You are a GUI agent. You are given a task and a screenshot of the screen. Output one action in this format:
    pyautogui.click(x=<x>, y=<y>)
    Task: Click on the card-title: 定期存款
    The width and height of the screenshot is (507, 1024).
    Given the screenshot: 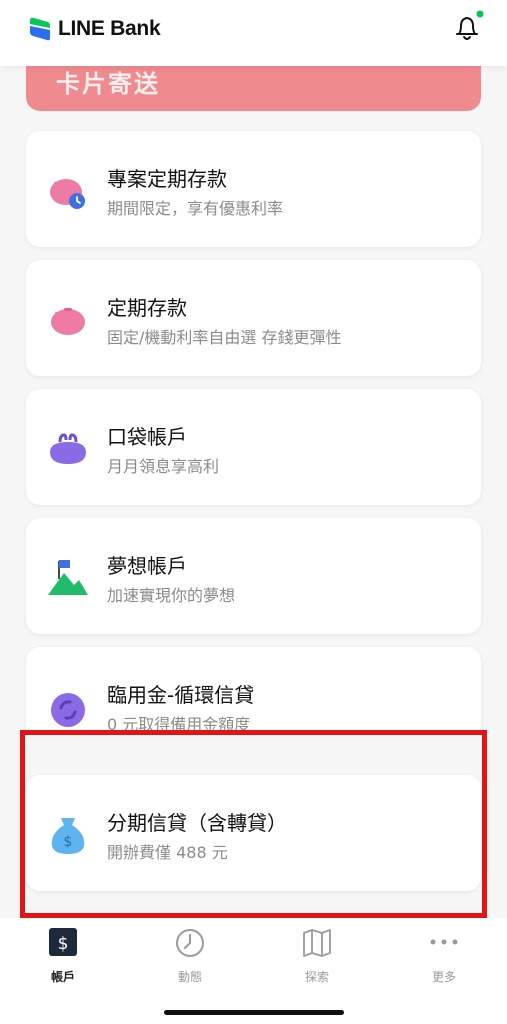 What is the action you would take?
    pyautogui.click(x=147, y=308)
    